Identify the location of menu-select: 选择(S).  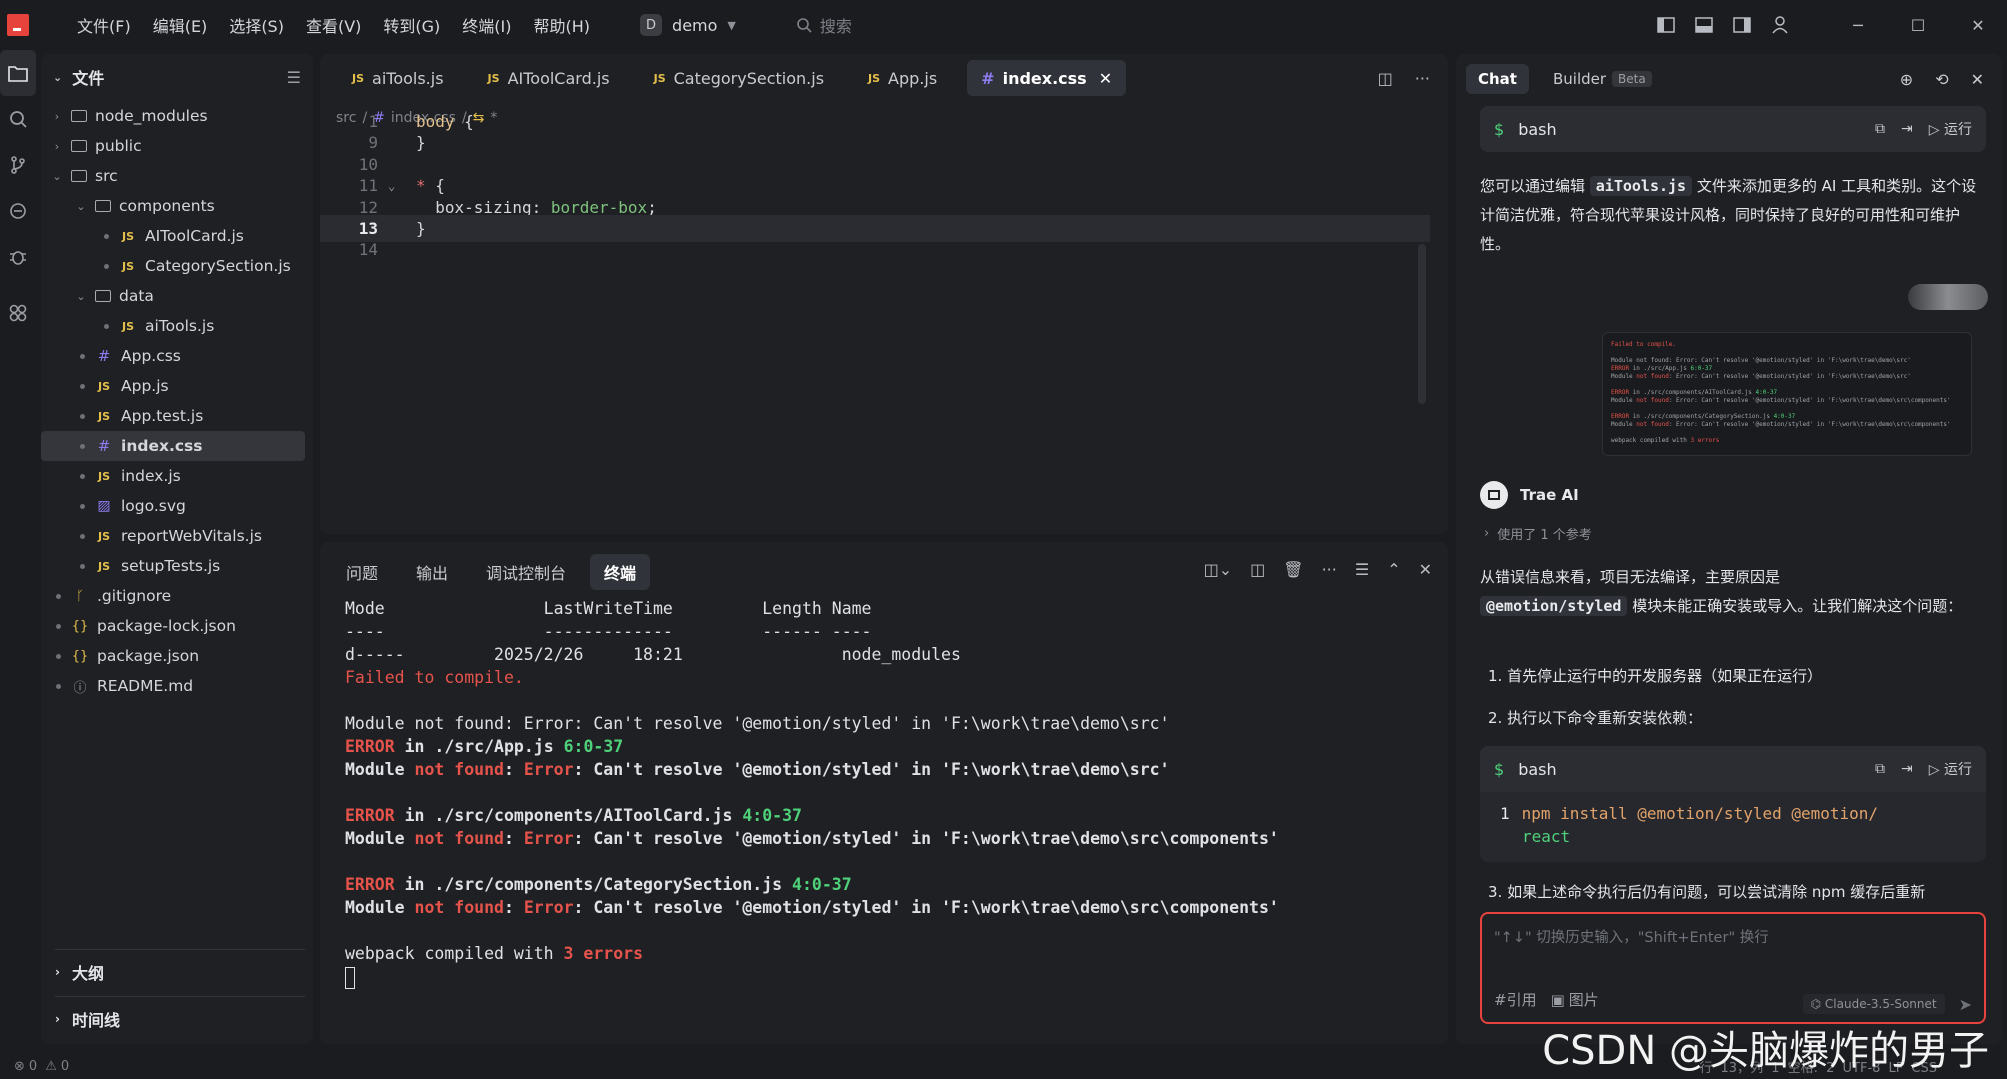
(256, 25).